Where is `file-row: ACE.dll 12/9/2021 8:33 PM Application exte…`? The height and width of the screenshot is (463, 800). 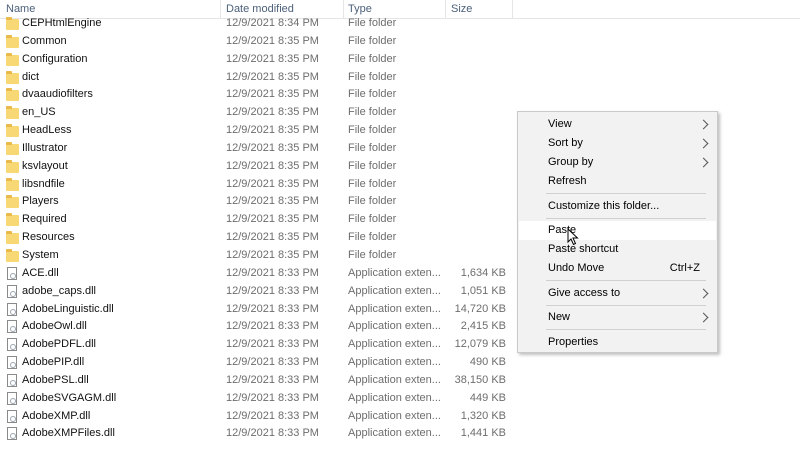
file-row: ACE.dll 12/9/2021 8:33 PM Application exte… is located at coordinates (260, 274).